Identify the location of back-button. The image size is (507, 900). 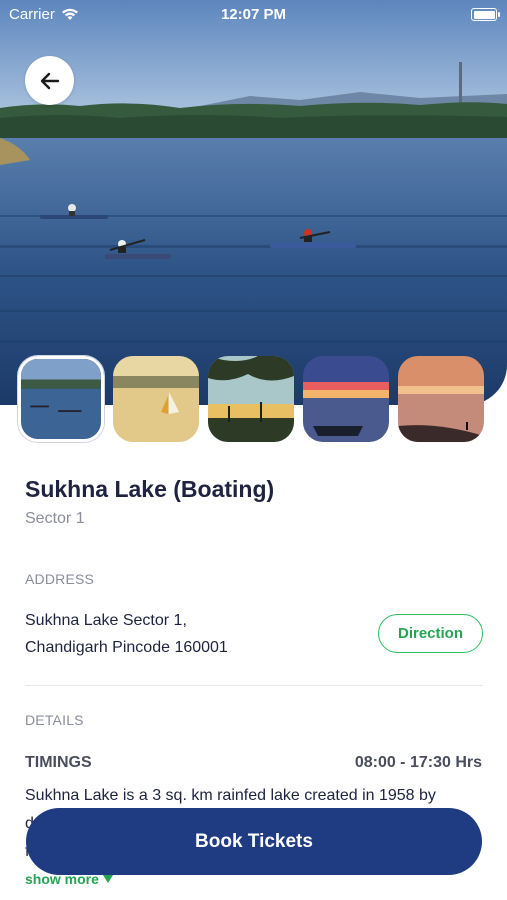
(49, 80).